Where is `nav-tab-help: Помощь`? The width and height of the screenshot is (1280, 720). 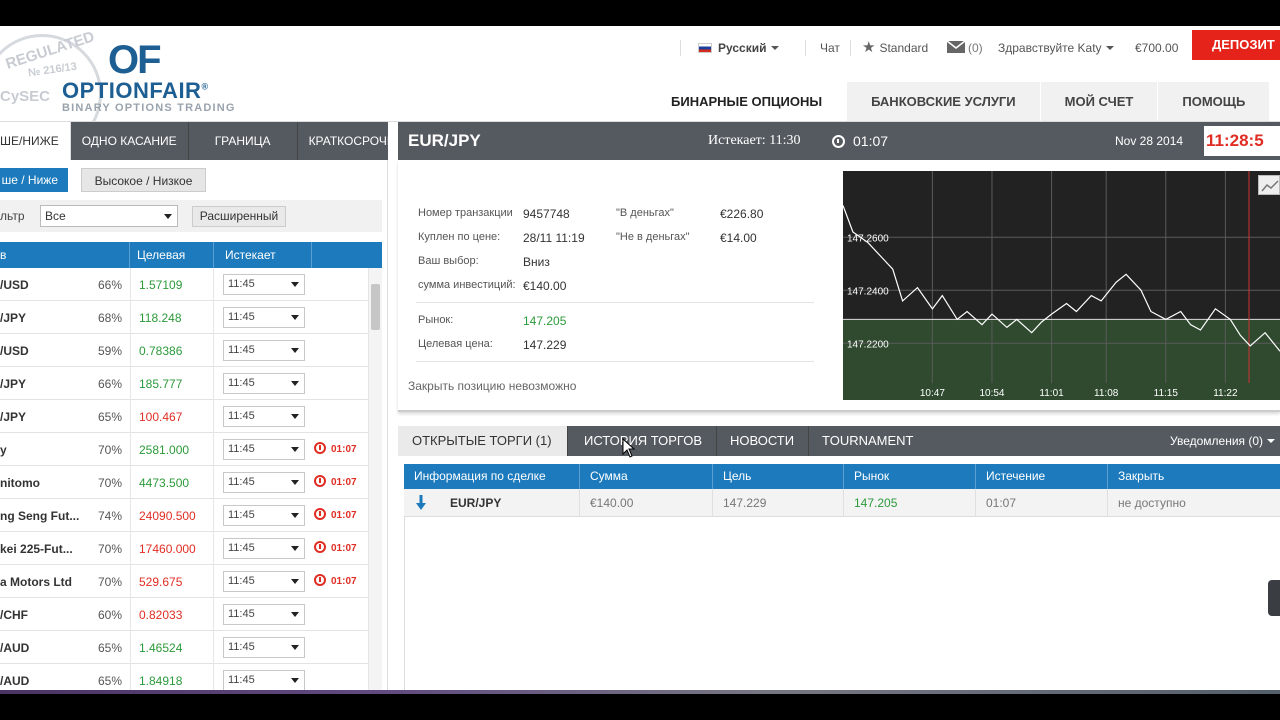 nav-tab-help: Помощь is located at coordinates (1213, 102).